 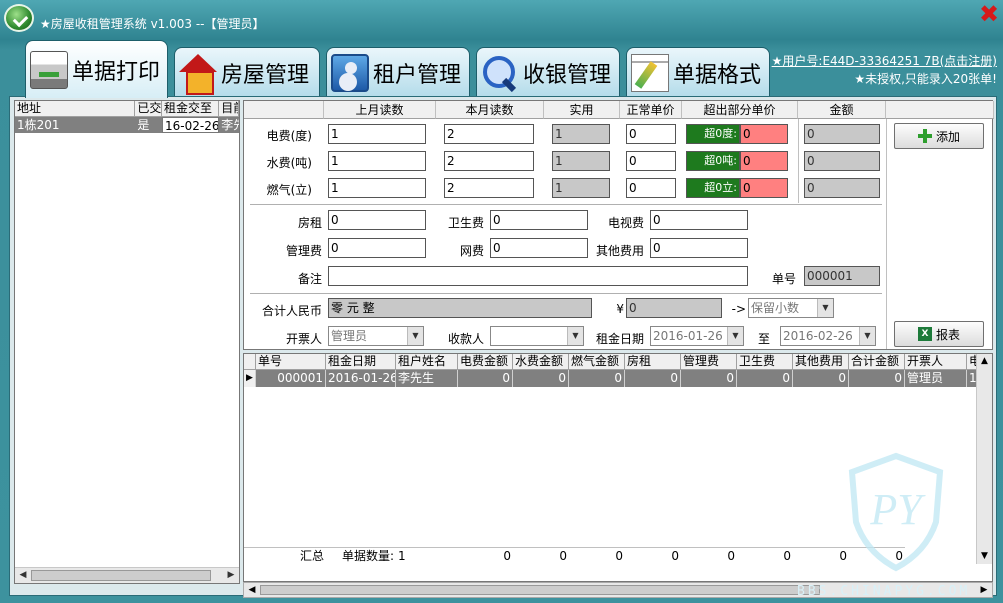 What do you see at coordinates (709, 378) in the screenshot?
I see `cell-management: 0` at bounding box center [709, 378].